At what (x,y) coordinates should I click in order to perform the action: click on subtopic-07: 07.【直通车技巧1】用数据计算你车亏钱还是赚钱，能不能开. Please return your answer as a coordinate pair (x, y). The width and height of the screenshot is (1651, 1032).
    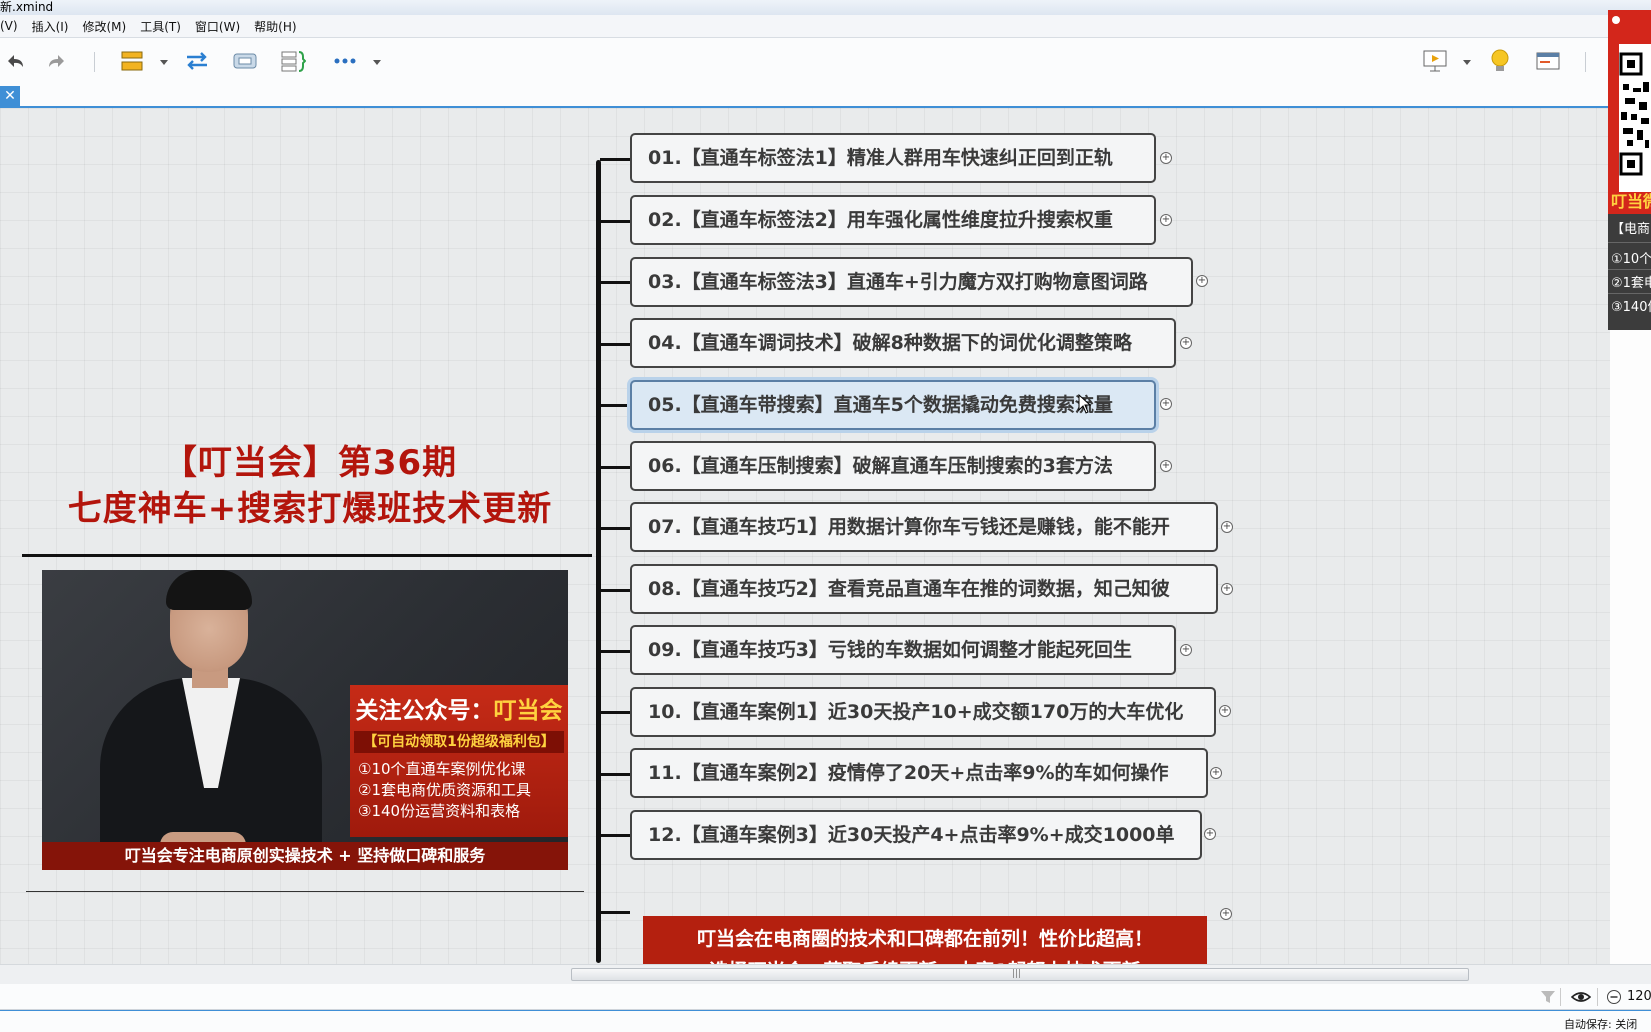
    Looking at the image, I should click on (924, 527).